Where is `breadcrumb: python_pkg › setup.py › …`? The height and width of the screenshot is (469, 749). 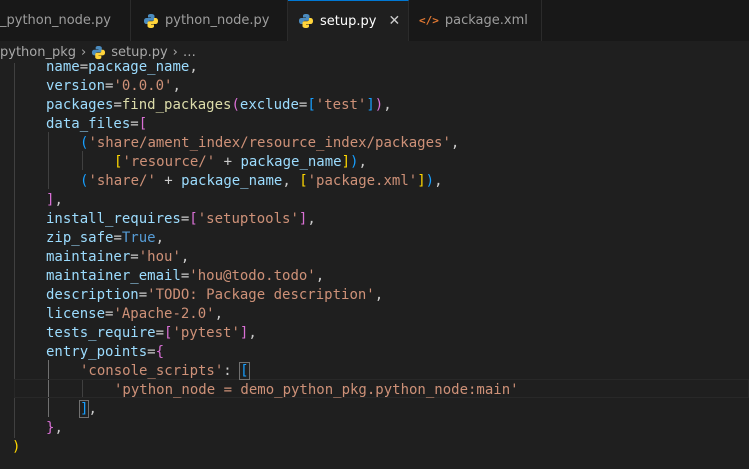
breadcrumb: python_pkg › setup.py › … is located at coordinates (374, 52).